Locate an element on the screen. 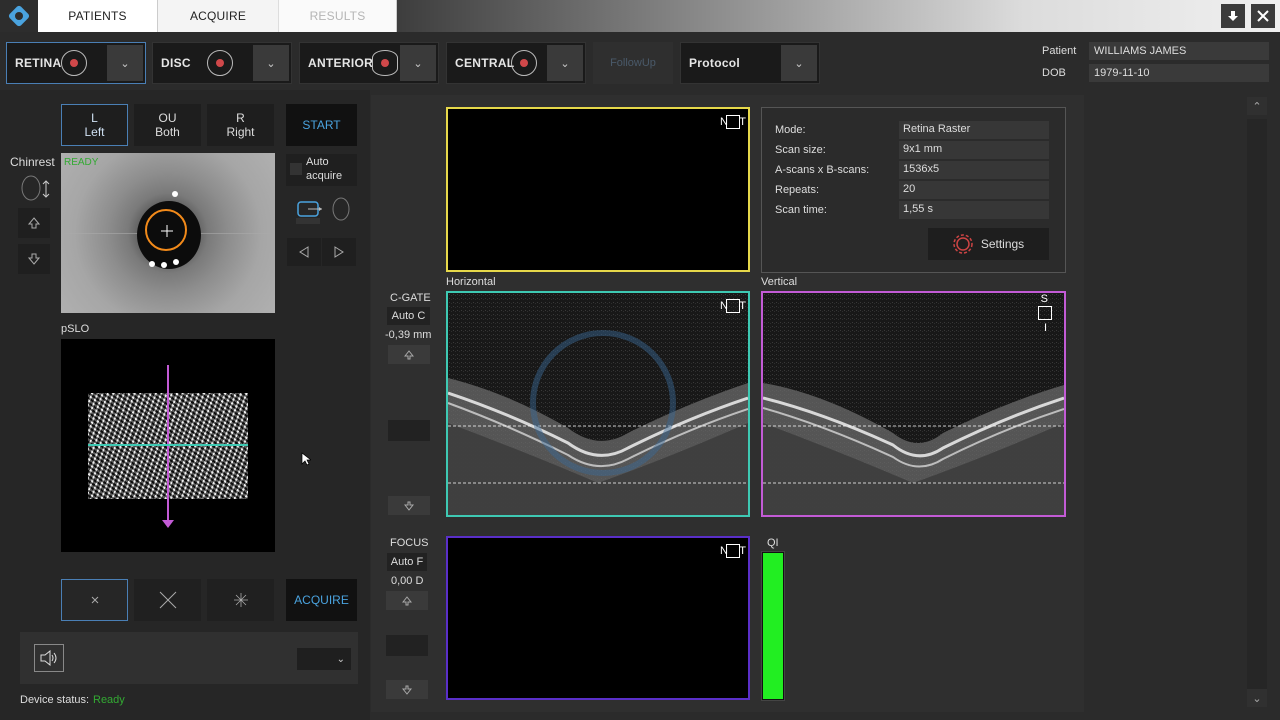  tab-acquire: ACQUIRE is located at coordinates (218, 16).